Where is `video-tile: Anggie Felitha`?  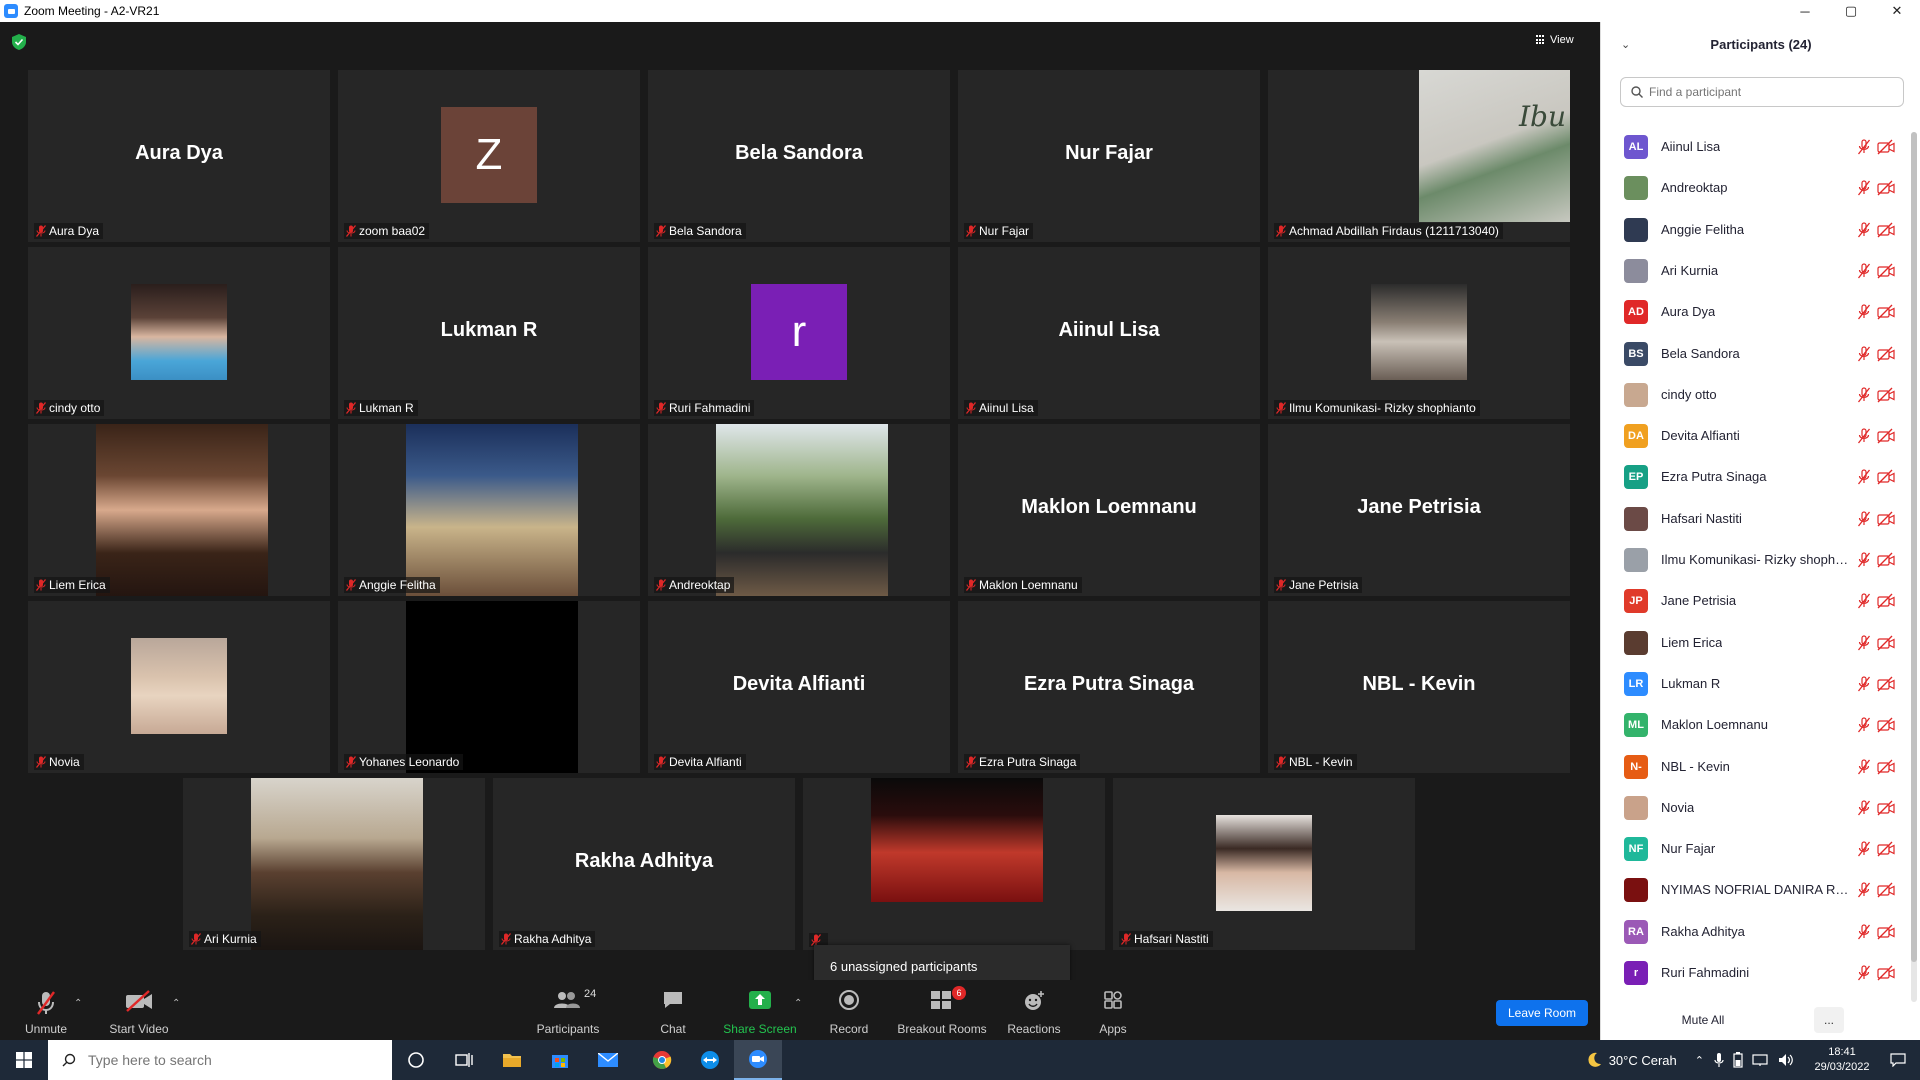 video-tile: Anggie Felitha is located at coordinates (489, 510).